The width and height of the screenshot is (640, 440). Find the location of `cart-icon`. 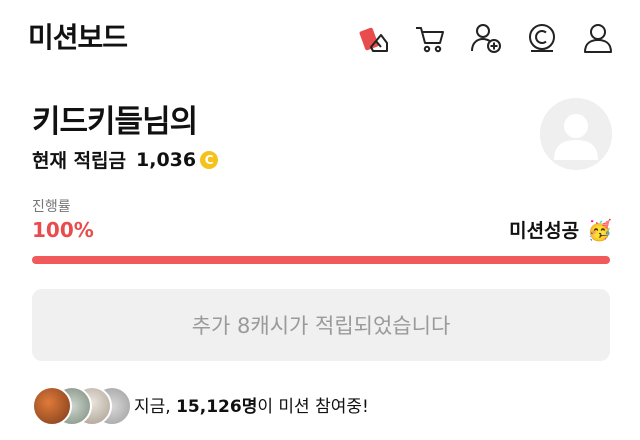

cart-icon is located at coordinates (430, 40).